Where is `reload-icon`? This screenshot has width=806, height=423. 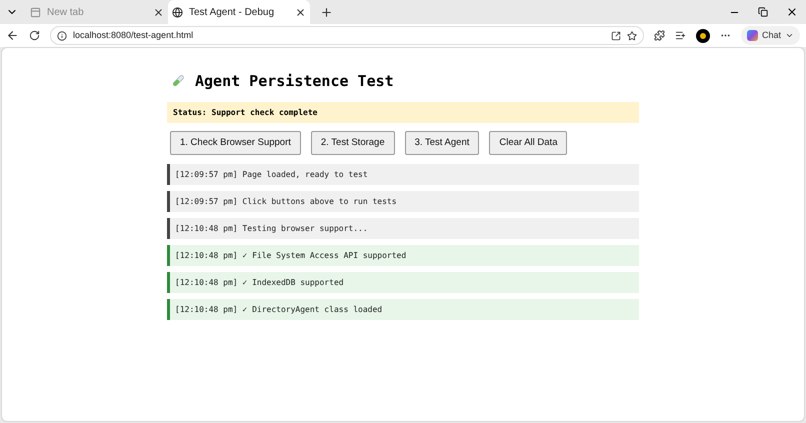
reload-icon is located at coordinates (34, 35).